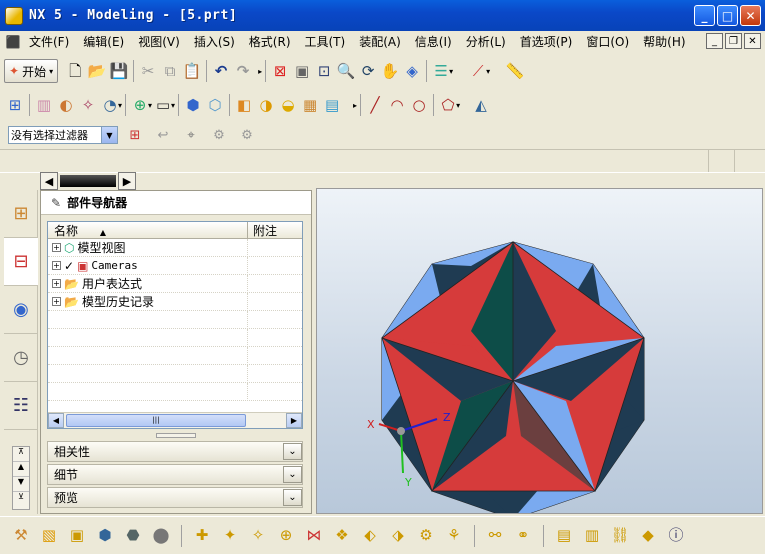 Image resolution: width=765 pixels, height=554 pixels. Describe the element at coordinates (564, 536) in the screenshot. I see `check-clearance-icon: ▤` at that location.